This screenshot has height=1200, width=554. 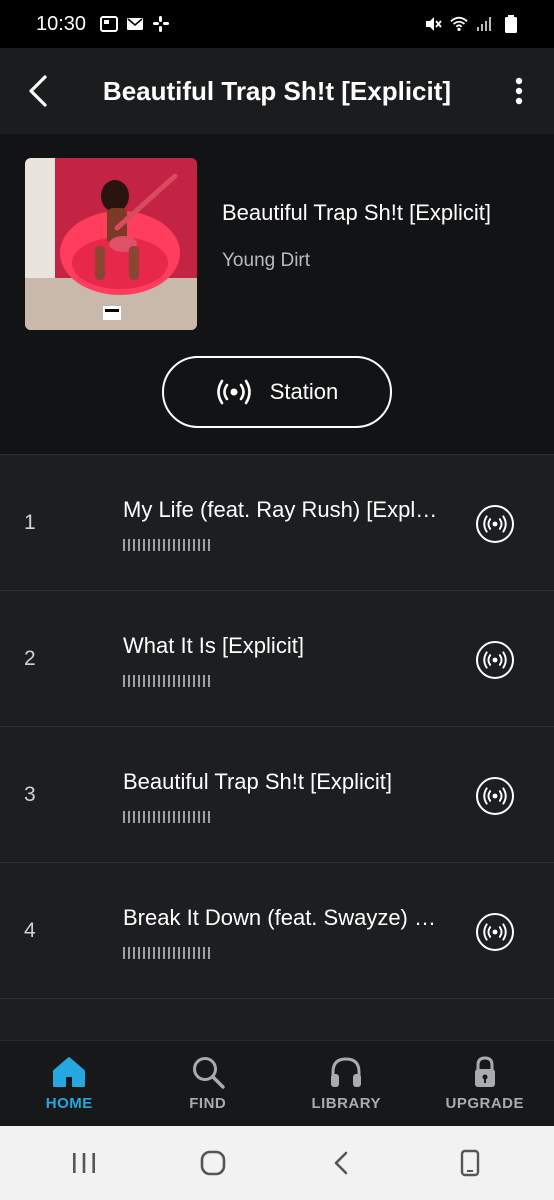 I want to click on album-cover-image, so click(x=111, y=244).